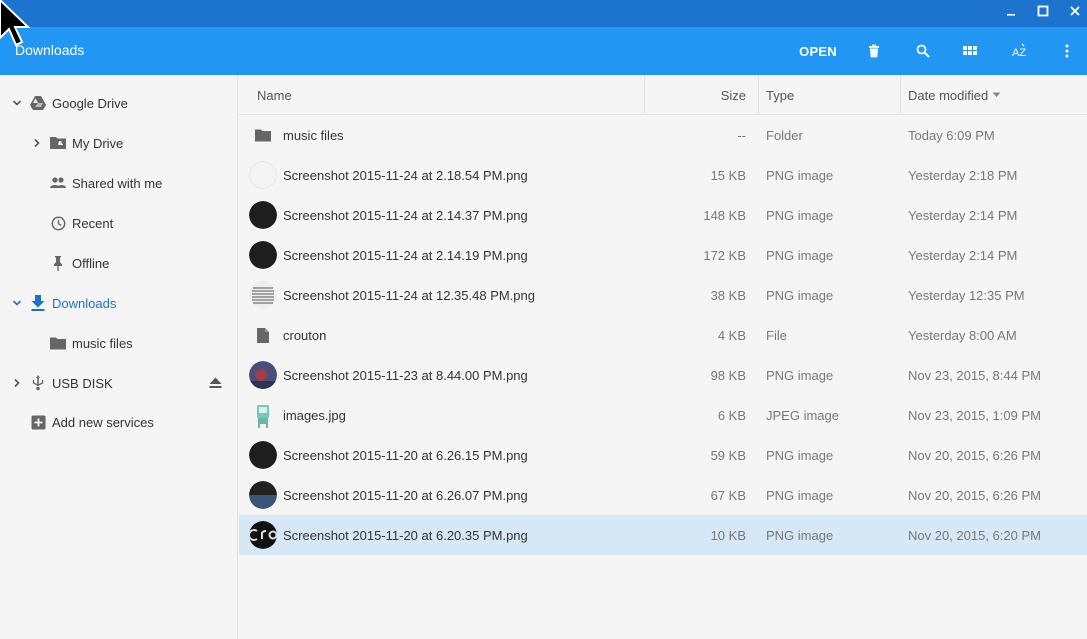 This screenshot has width=1087, height=639. I want to click on more-vert-icon, so click(1067, 51).